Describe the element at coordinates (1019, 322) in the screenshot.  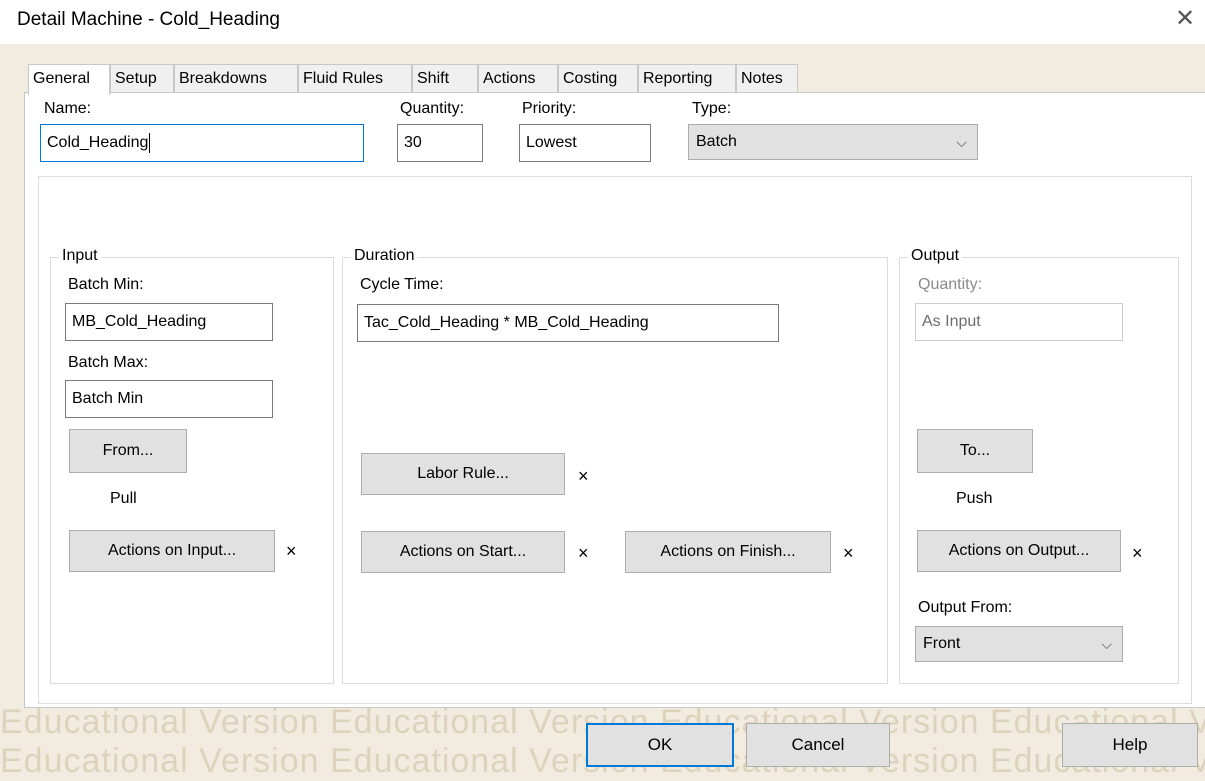
I see `output-quantity-input: As Input` at that location.